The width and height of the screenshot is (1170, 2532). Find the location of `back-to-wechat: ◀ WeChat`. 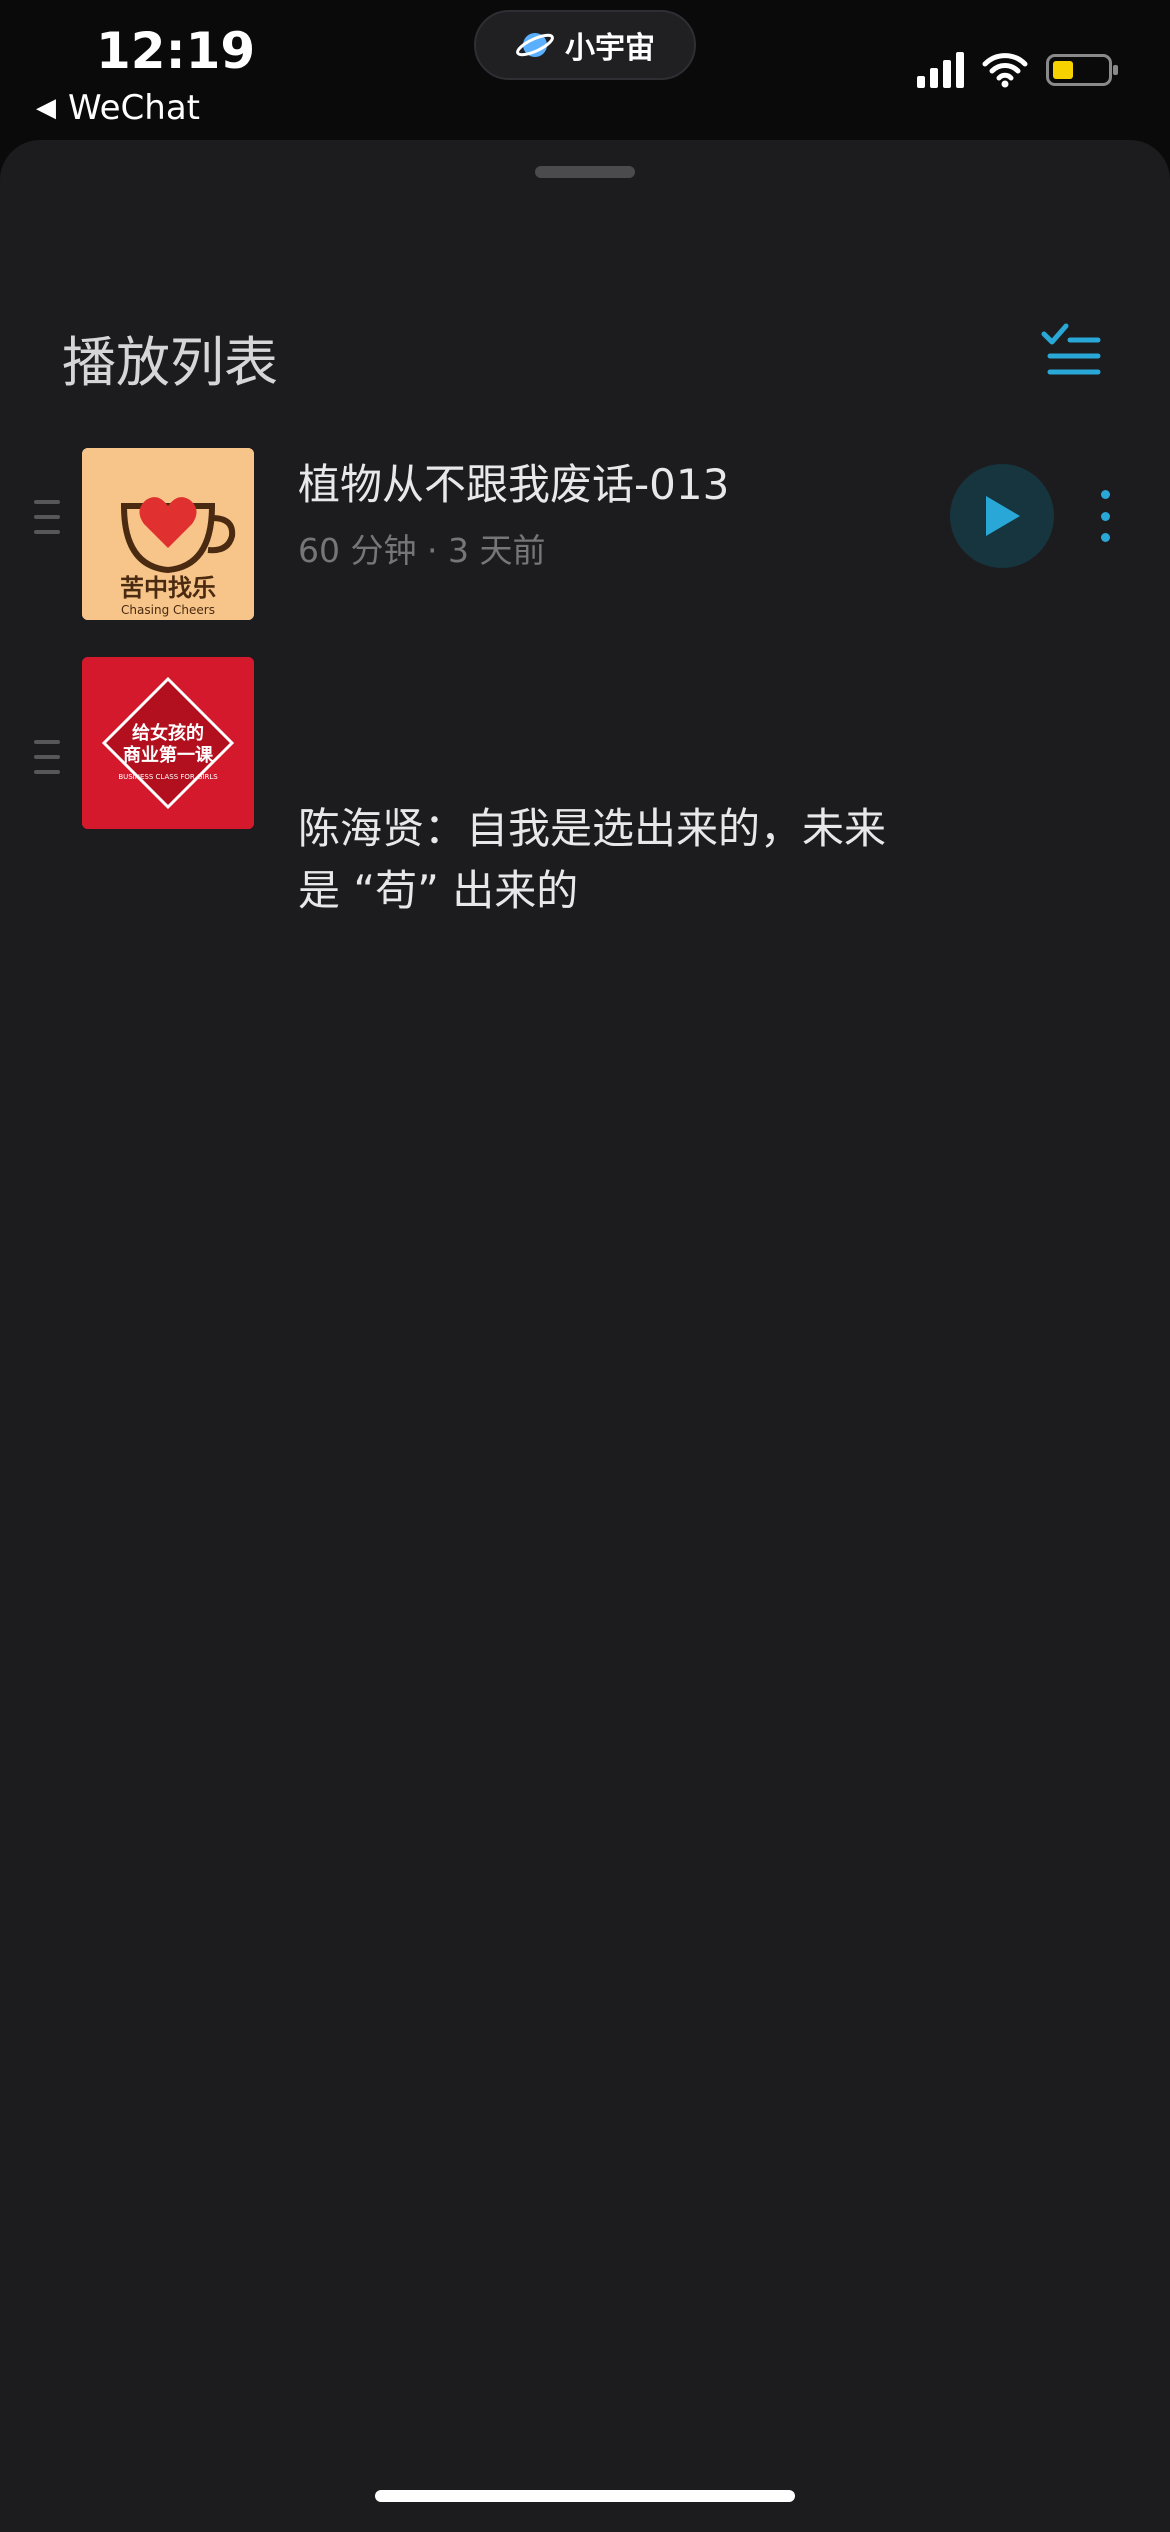

back-to-wechat: ◀ WeChat is located at coordinates (118, 108).